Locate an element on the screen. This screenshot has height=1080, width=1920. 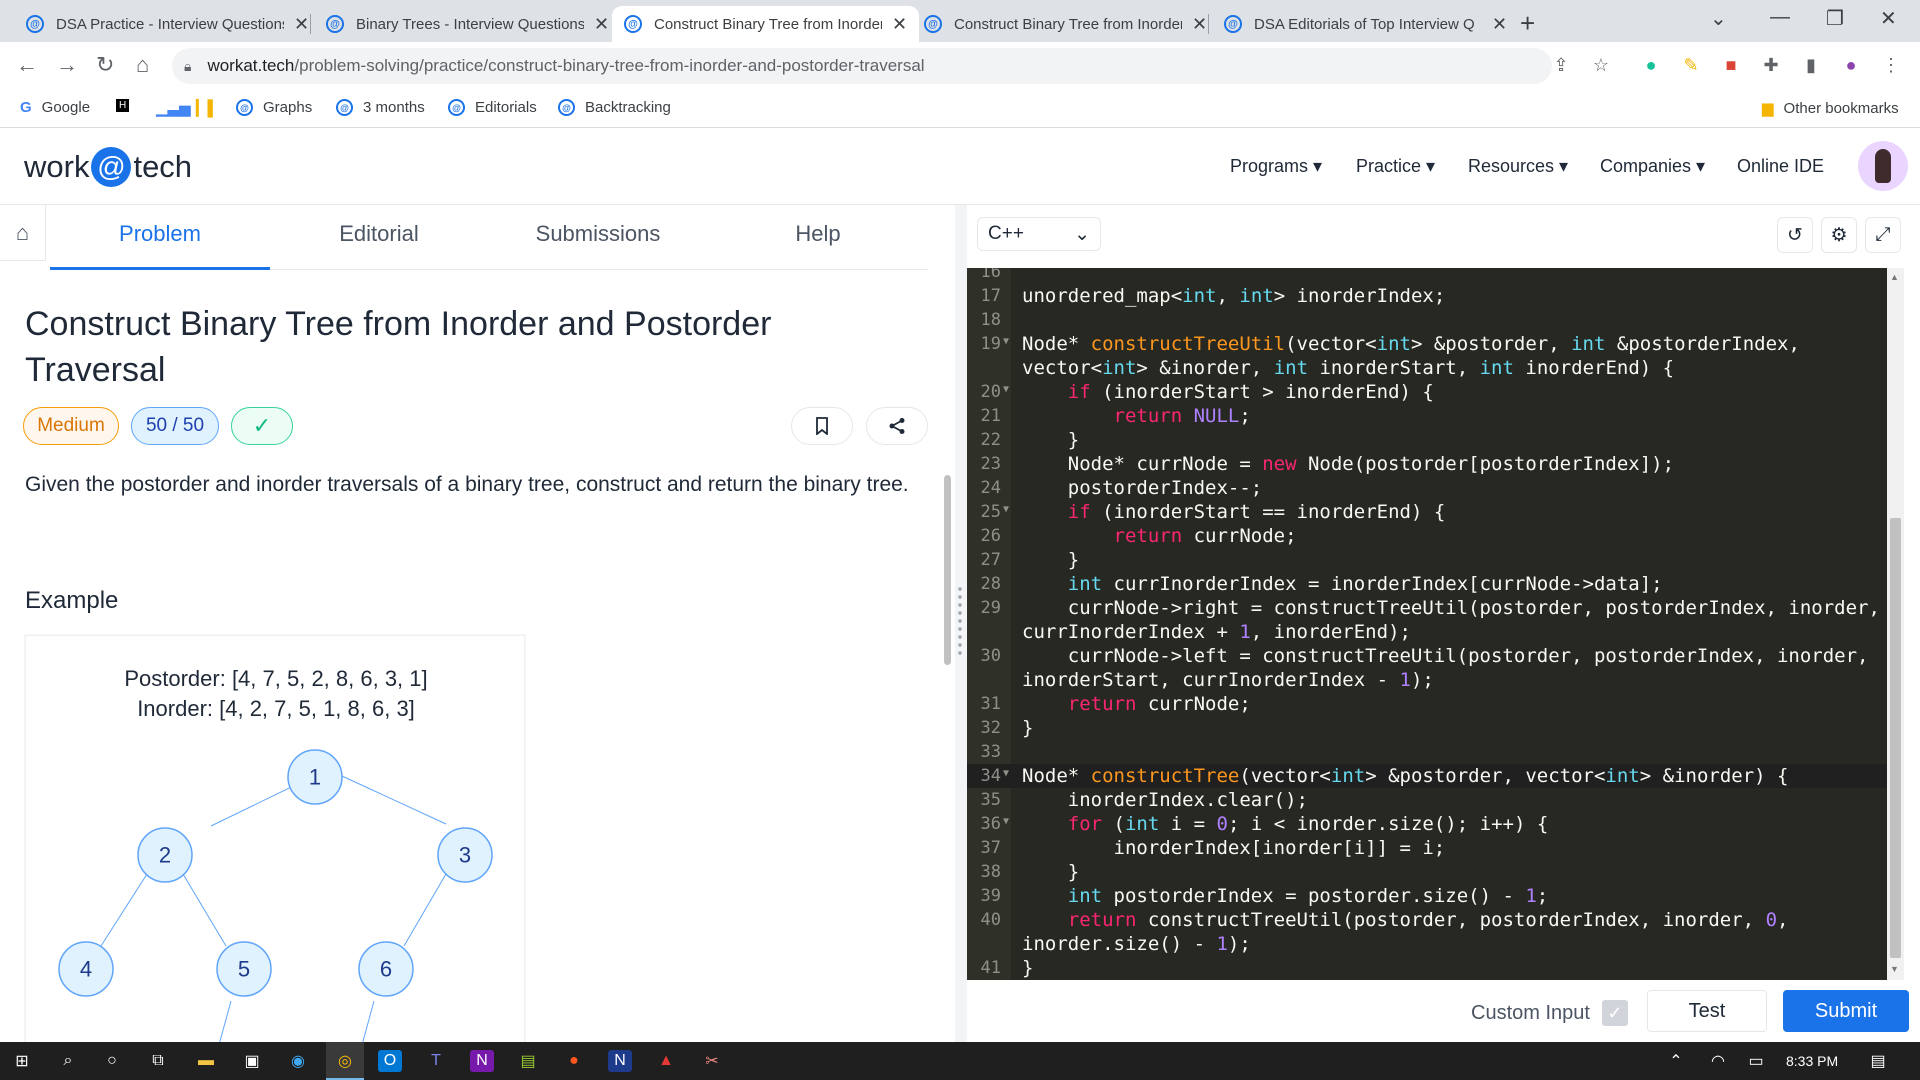
cortana-circle-icon: ○ is located at coordinates (112, 1061).